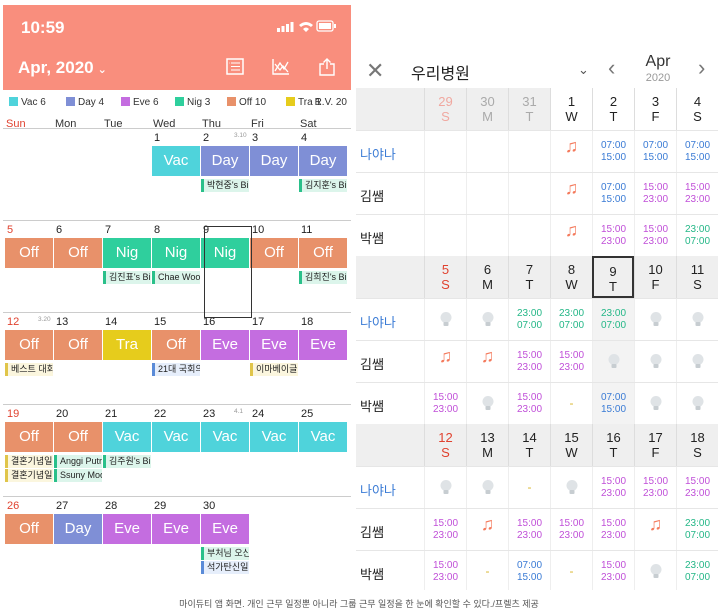  Describe the element at coordinates (29, 475) in the screenshot. I see `memo-label: 결혼기념일` at that location.